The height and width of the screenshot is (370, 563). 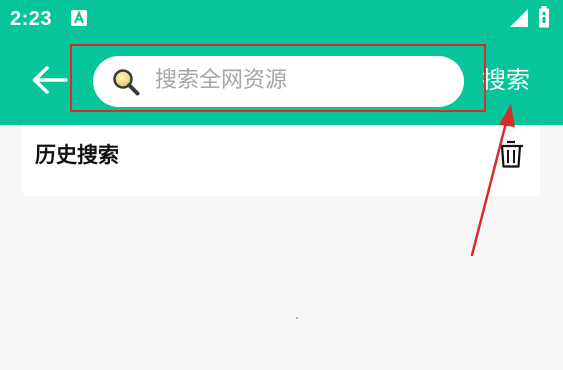 I want to click on notification-a-icon, so click(x=79, y=18).